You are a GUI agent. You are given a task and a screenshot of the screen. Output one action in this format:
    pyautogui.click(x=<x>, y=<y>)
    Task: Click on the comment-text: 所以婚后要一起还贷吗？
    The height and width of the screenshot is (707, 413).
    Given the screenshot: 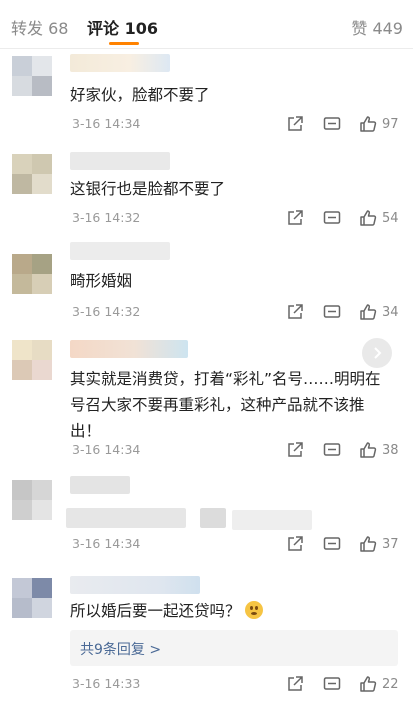 What is the action you would take?
    pyautogui.click(x=235, y=611)
    